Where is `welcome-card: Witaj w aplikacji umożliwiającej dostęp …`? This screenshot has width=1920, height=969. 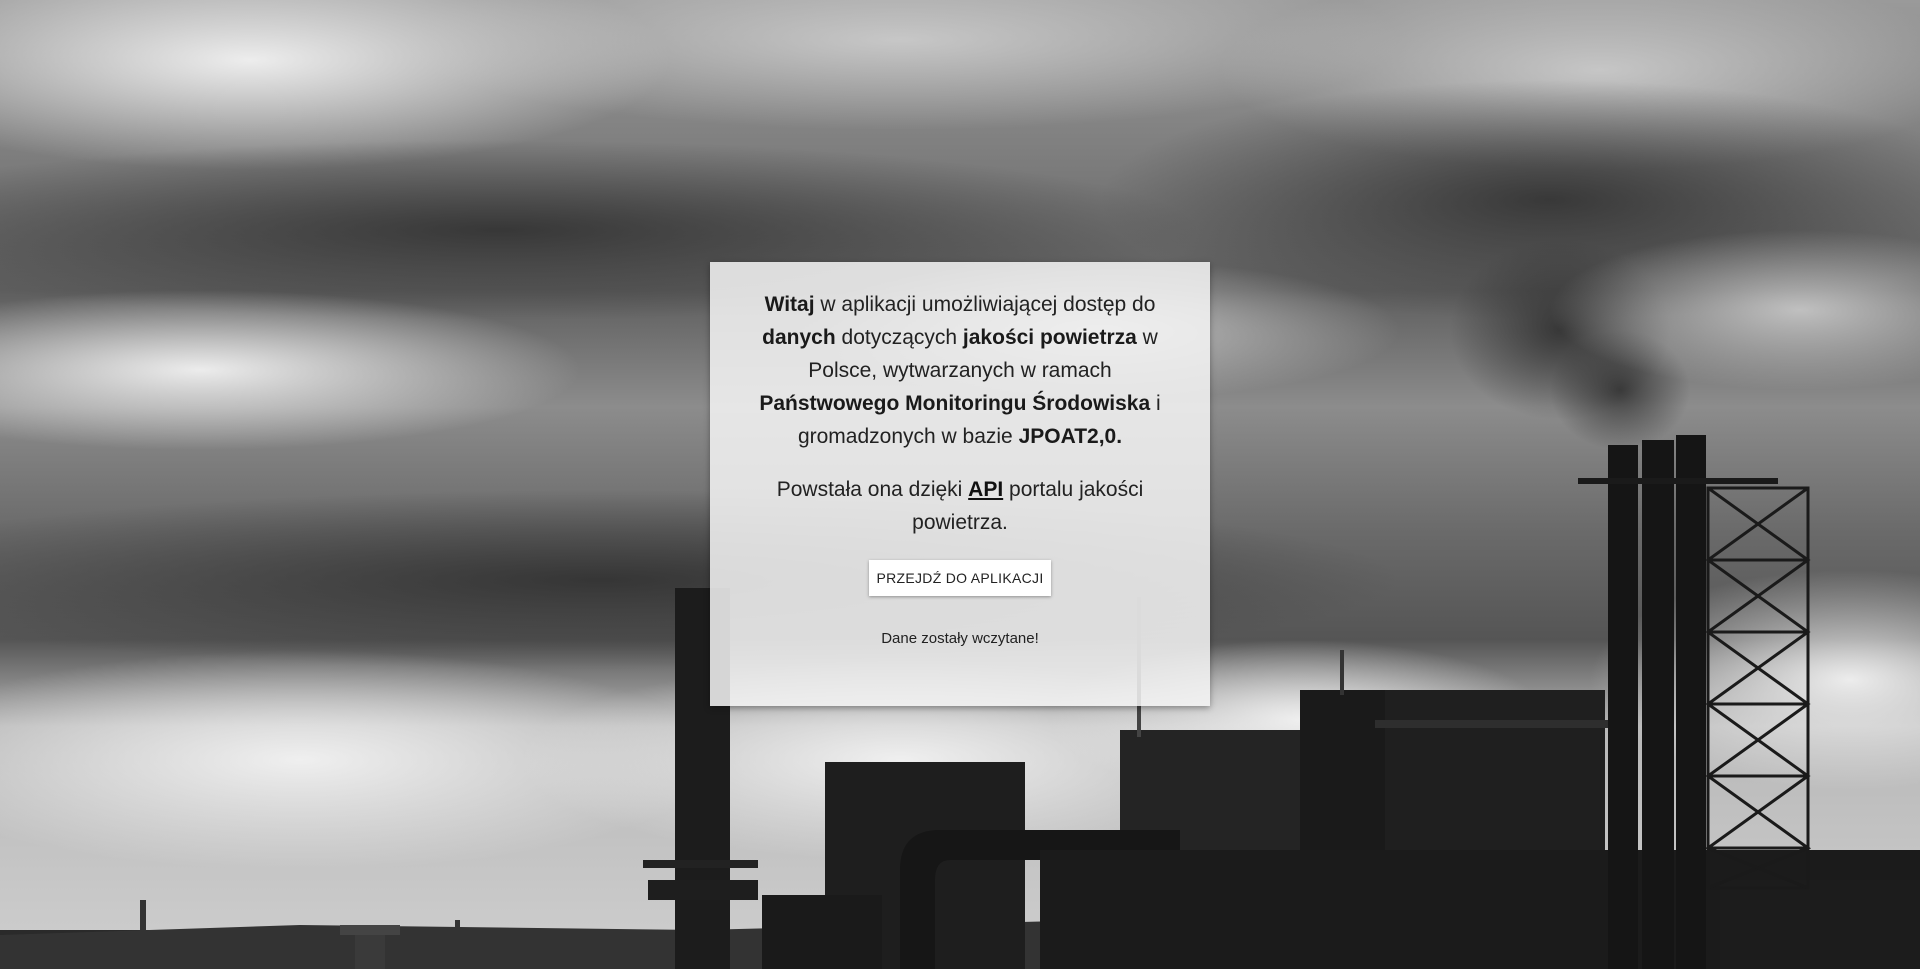 welcome-card: Witaj w aplikacji umożliwiającej dostęp … is located at coordinates (960, 484).